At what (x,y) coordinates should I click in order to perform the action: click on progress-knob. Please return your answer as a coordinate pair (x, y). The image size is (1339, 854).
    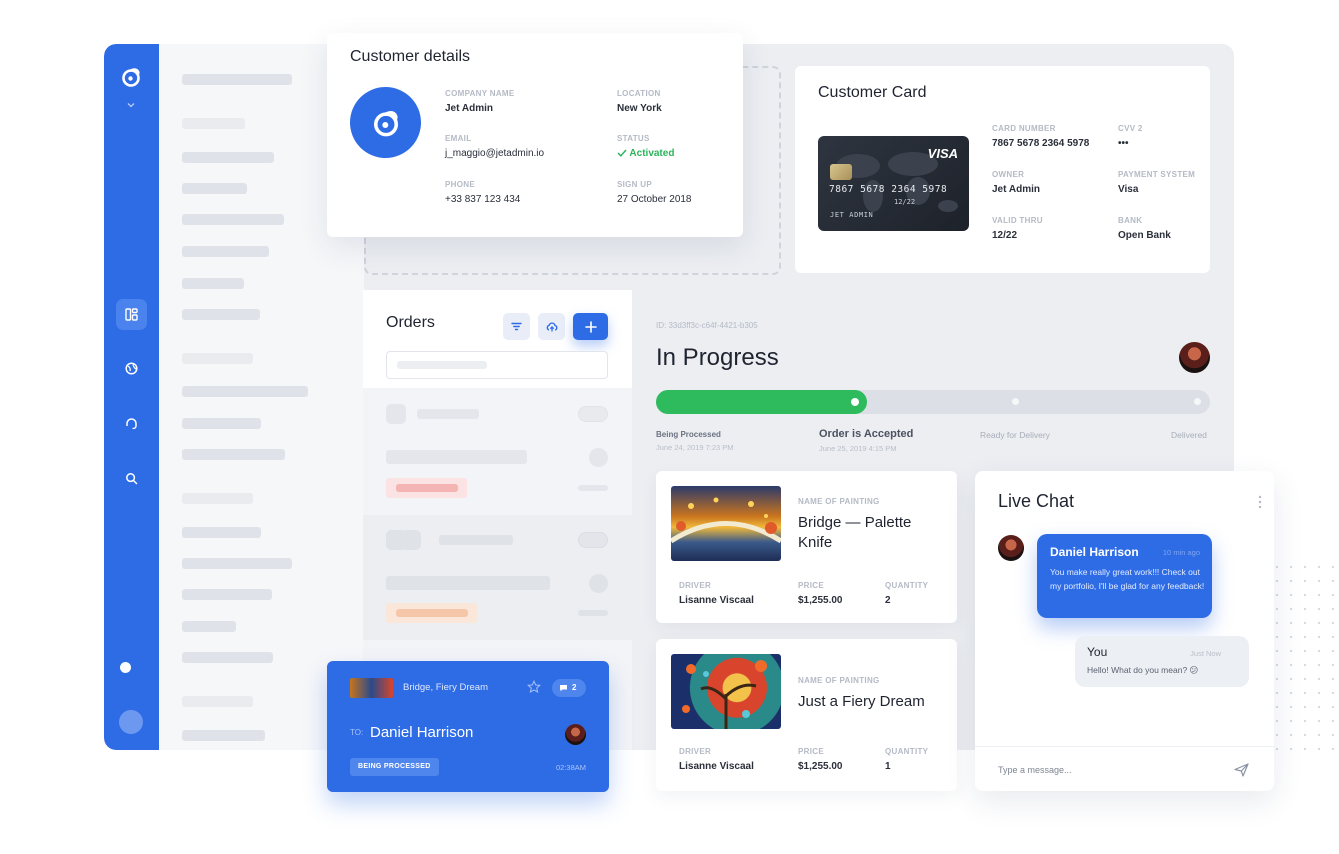
    Looking at the image, I should click on (855, 402).